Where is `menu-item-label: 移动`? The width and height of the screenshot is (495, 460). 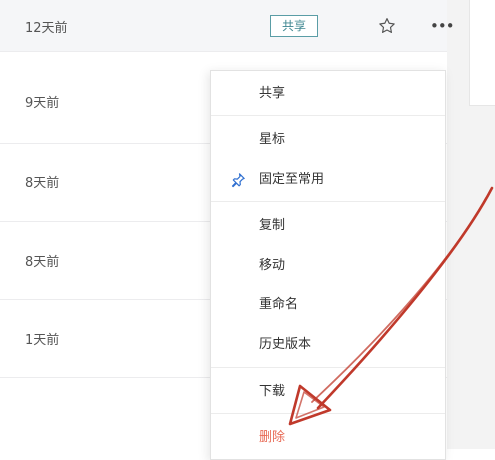
menu-item-label: 移动 is located at coordinates (272, 265).